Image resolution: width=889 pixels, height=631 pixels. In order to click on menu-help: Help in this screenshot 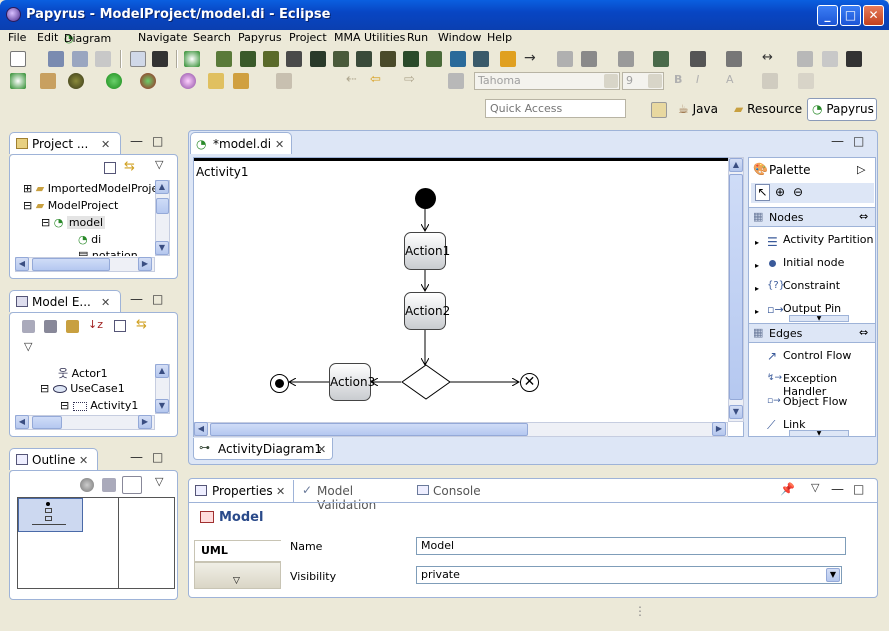, I will do `click(499, 37)`.